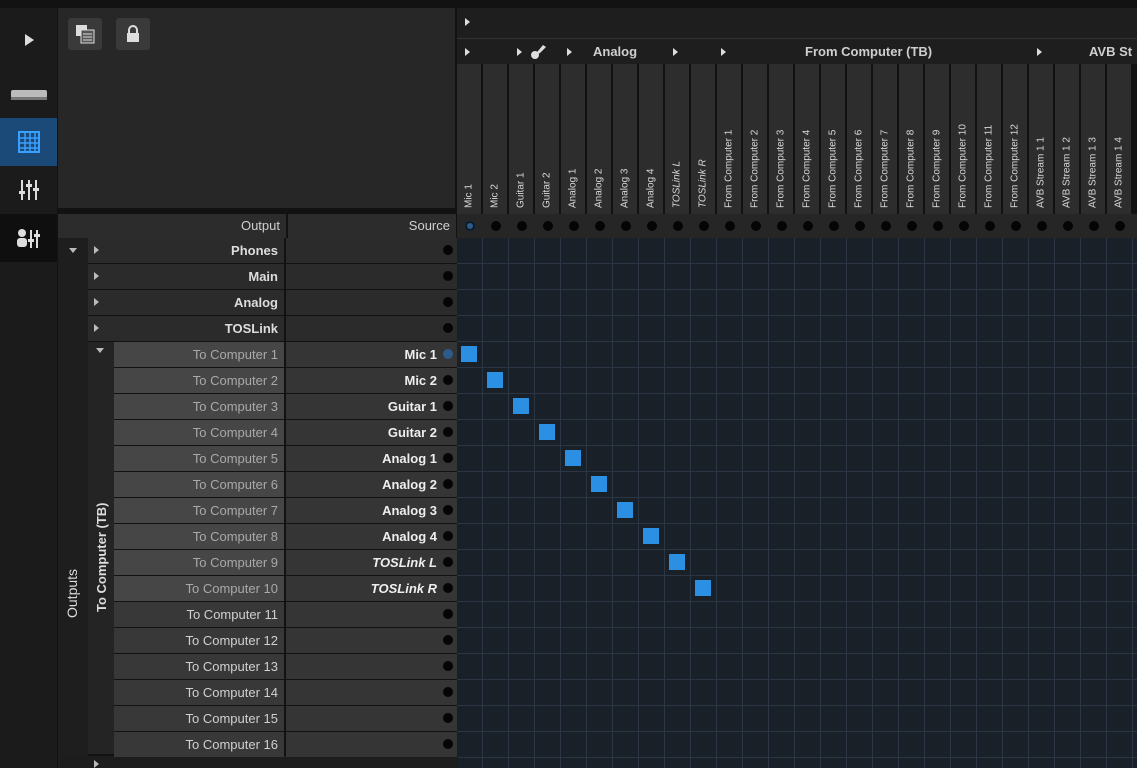  I want to click on source-column: Analog 2, so click(599, 139).